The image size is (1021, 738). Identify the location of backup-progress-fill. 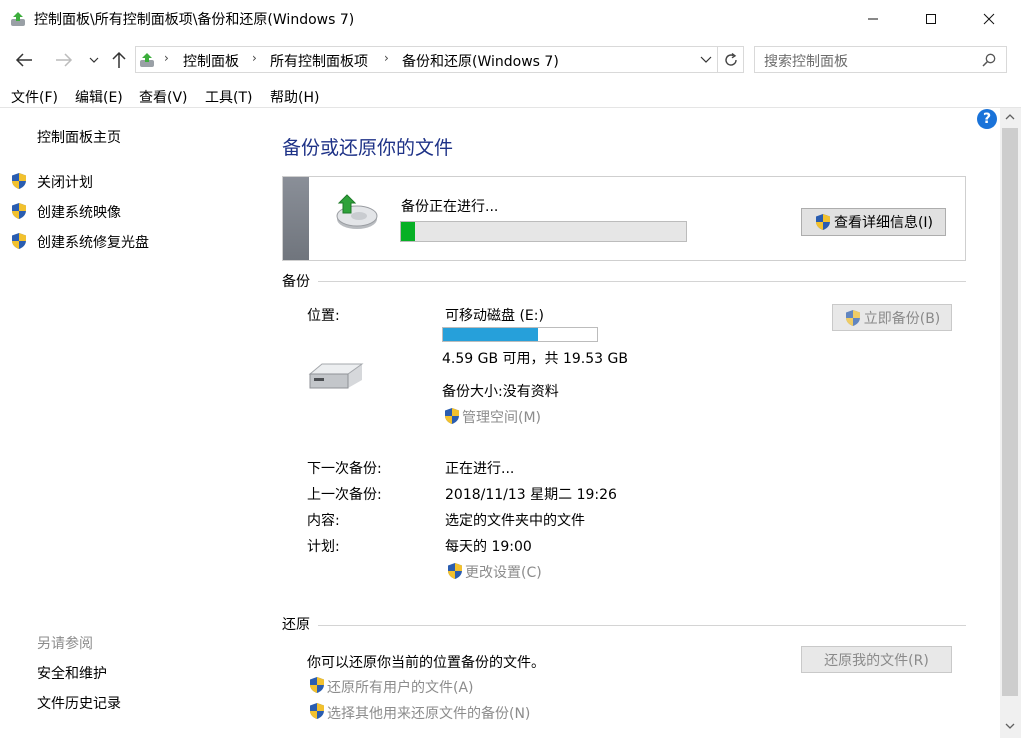
(408, 231).